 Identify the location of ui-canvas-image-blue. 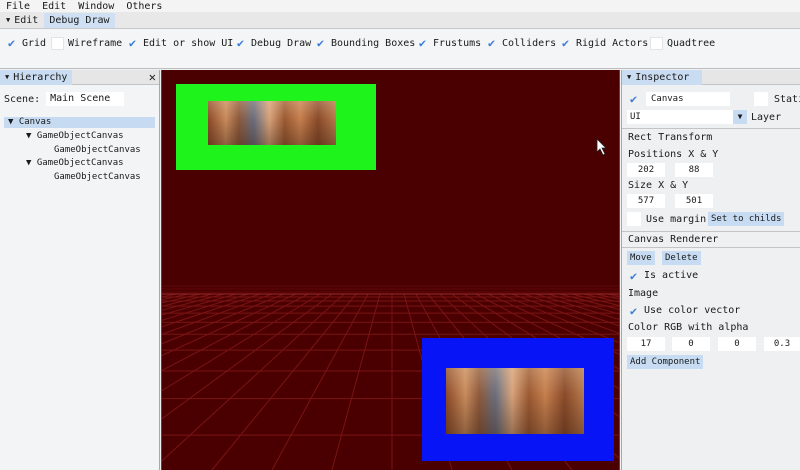
(518, 399).